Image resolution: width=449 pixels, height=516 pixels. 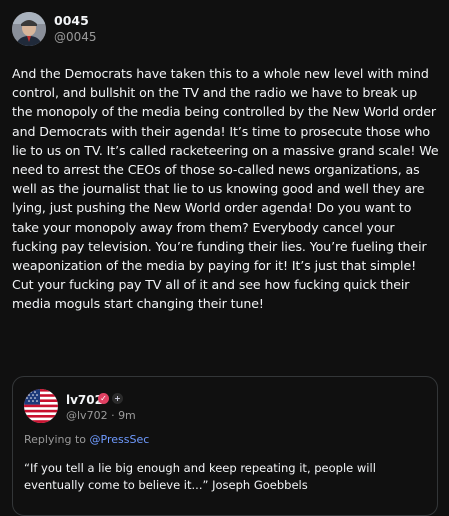 I want to click on avatar-photo-icon, so click(x=29, y=29).